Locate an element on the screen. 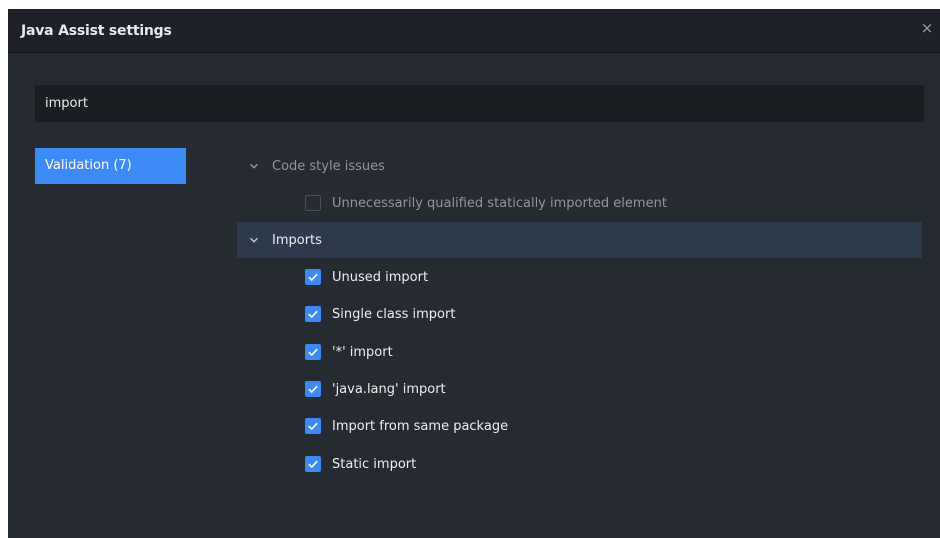 The width and height of the screenshot is (940, 538). checkbox-static-import is located at coordinates (313, 464).